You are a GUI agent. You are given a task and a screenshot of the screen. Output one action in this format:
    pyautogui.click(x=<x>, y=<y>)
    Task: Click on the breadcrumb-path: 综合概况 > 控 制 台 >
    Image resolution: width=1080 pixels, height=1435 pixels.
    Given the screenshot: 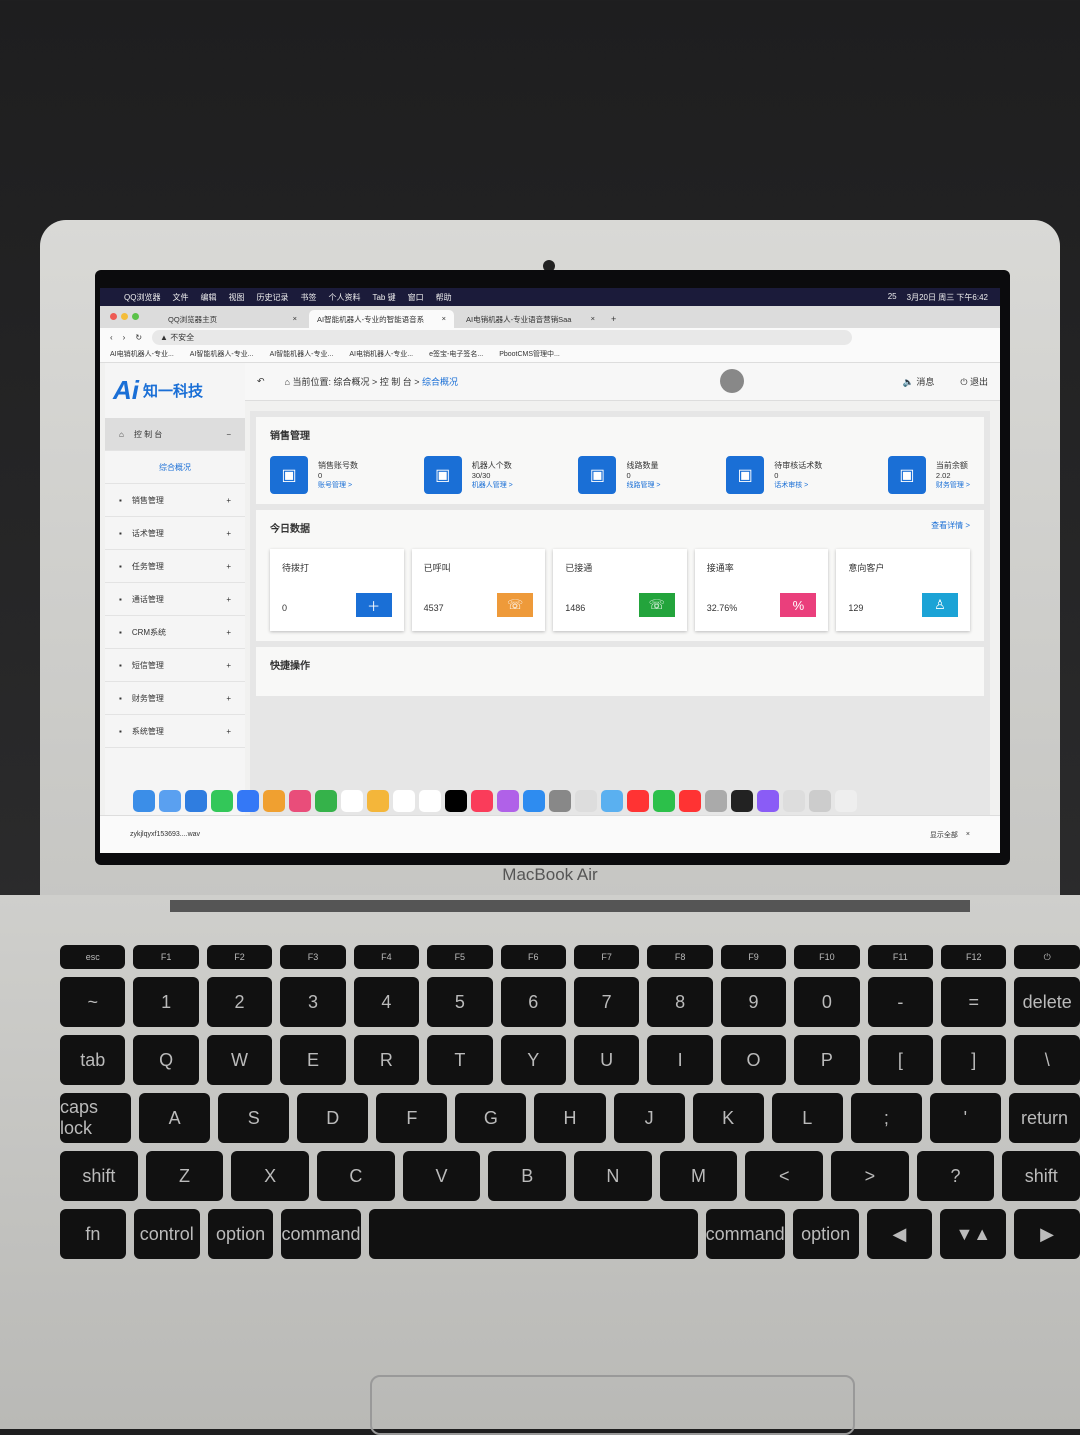 What is the action you would take?
    pyautogui.click(x=377, y=382)
    